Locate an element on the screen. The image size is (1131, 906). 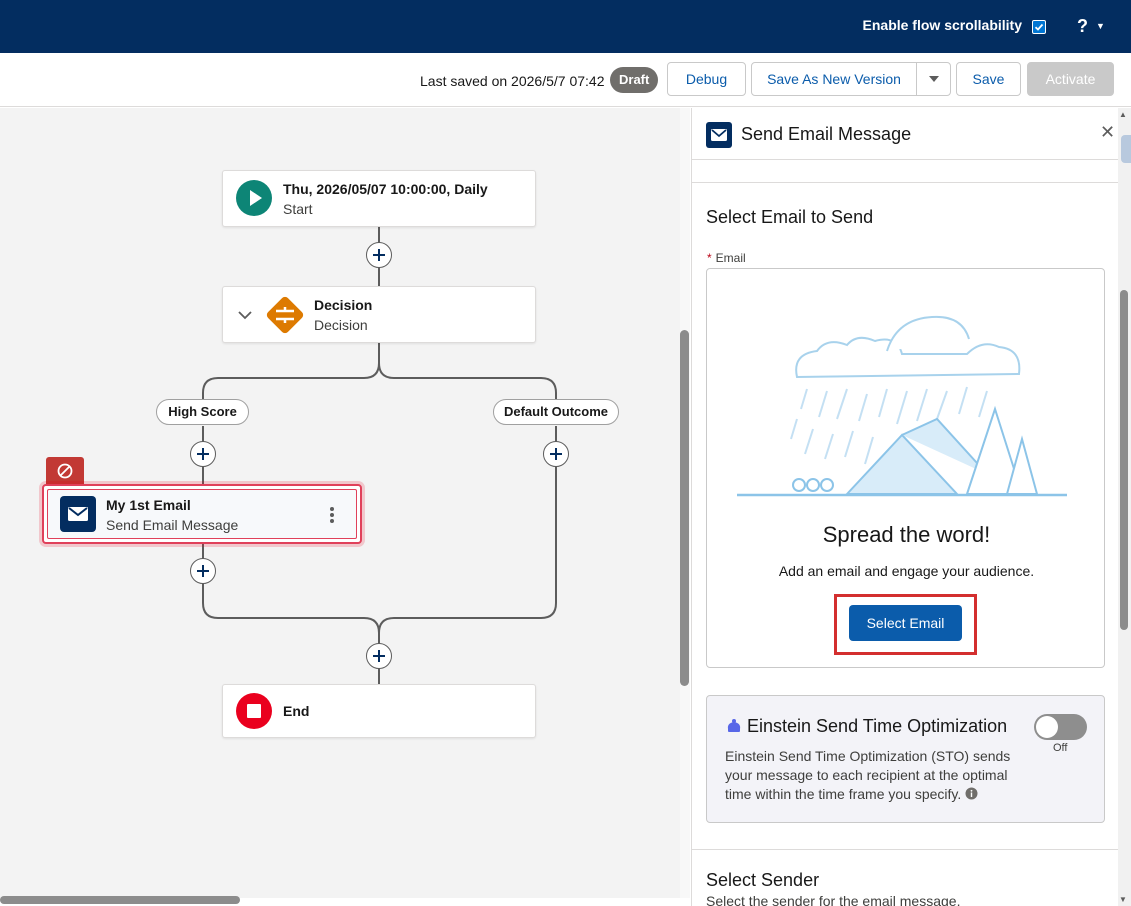
last-saved-text: Last saved on 2026/5/7 07:42 is located at coordinates (512, 81).